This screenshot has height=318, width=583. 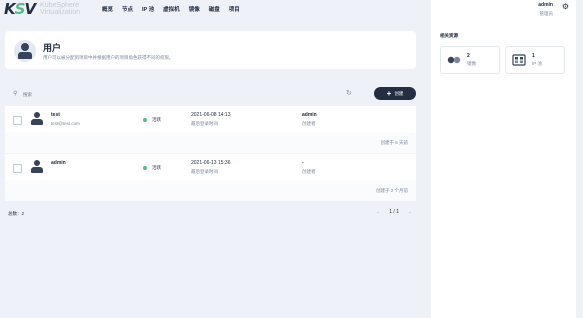 I want to click on created-time: 创建于 2 个月前, so click(x=391, y=190).